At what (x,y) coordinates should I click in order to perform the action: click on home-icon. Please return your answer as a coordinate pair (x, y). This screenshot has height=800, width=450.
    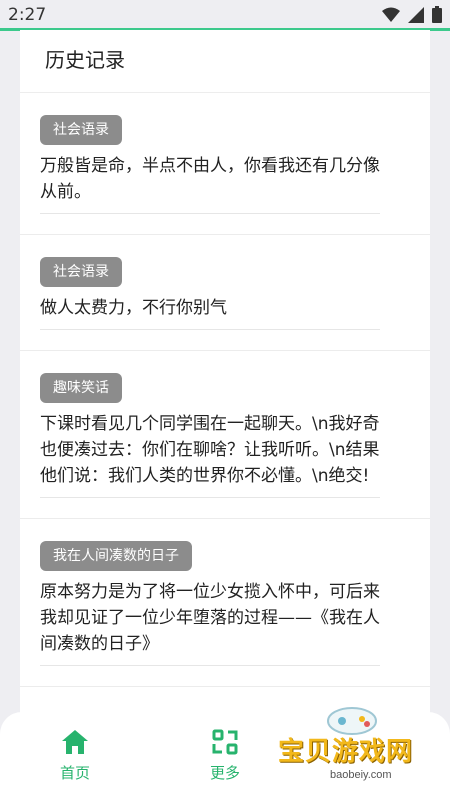
    Looking at the image, I should click on (75, 742).